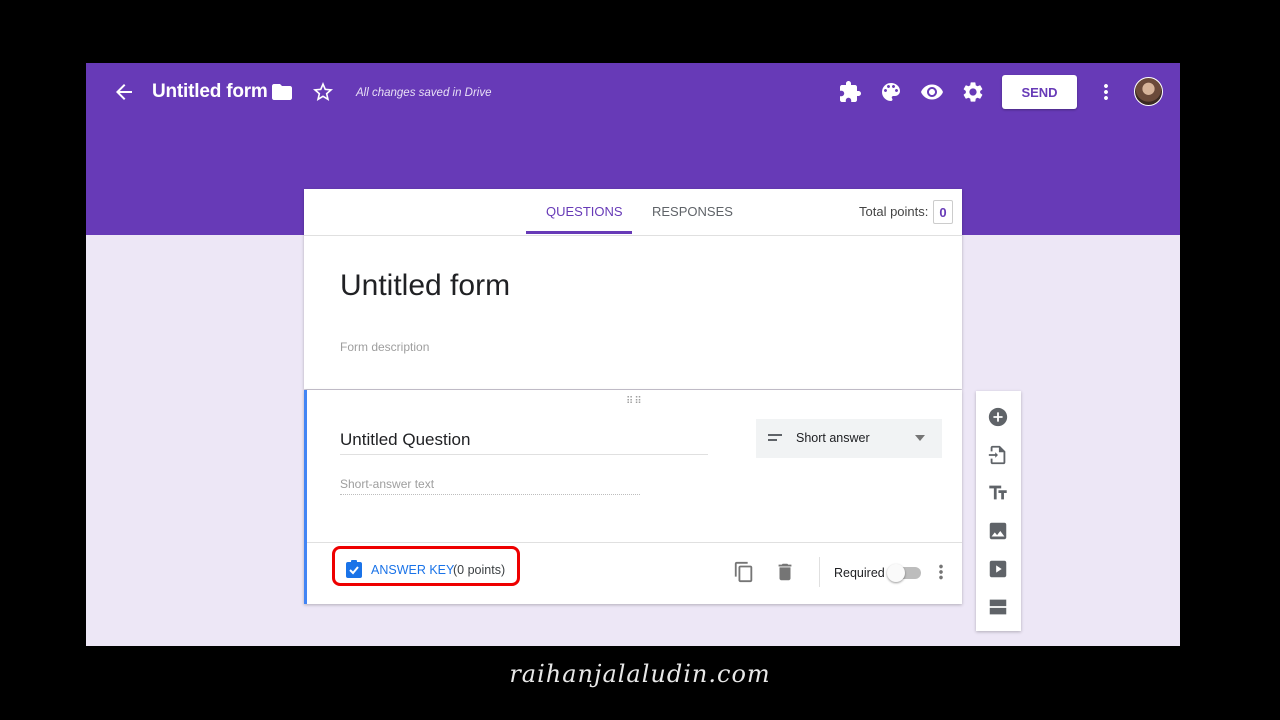  What do you see at coordinates (998, 607) in the screenshot?
I see `add-section-icon` at bounding box center [998, 607].